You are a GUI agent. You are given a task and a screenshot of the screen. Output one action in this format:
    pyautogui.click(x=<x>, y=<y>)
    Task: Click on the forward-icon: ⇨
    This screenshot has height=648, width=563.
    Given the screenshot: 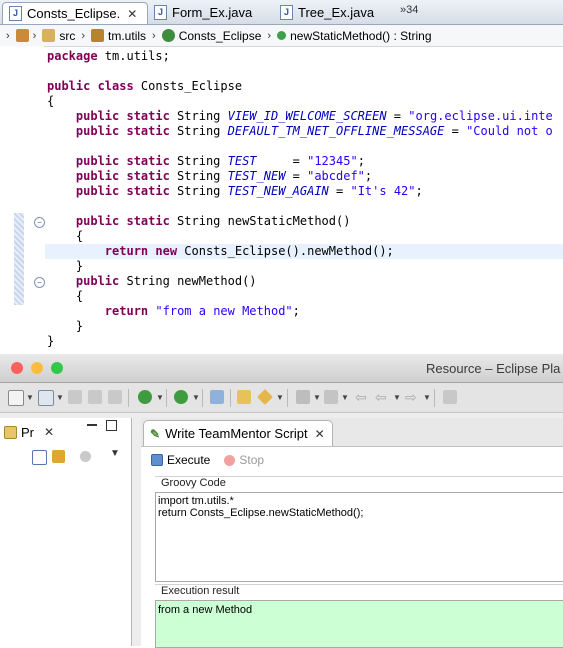 What is the action you would take?
    pyautogui.click(x=412, y=397)
    